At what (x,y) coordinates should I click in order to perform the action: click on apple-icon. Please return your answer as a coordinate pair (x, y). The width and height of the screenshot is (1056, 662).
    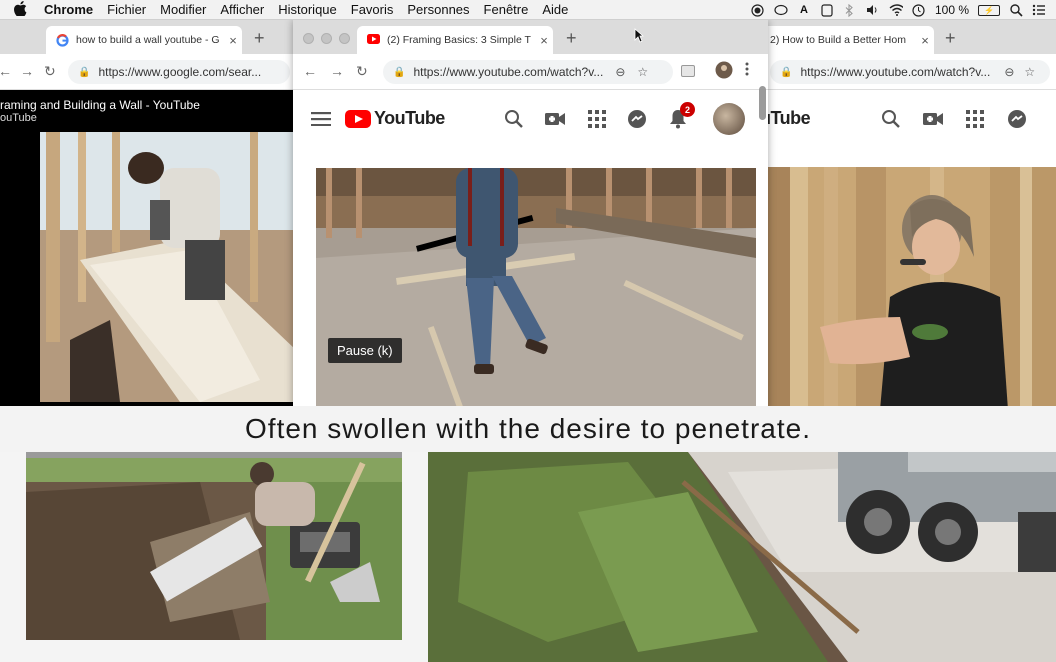
    Looking at the image, I should click on (25, 9).